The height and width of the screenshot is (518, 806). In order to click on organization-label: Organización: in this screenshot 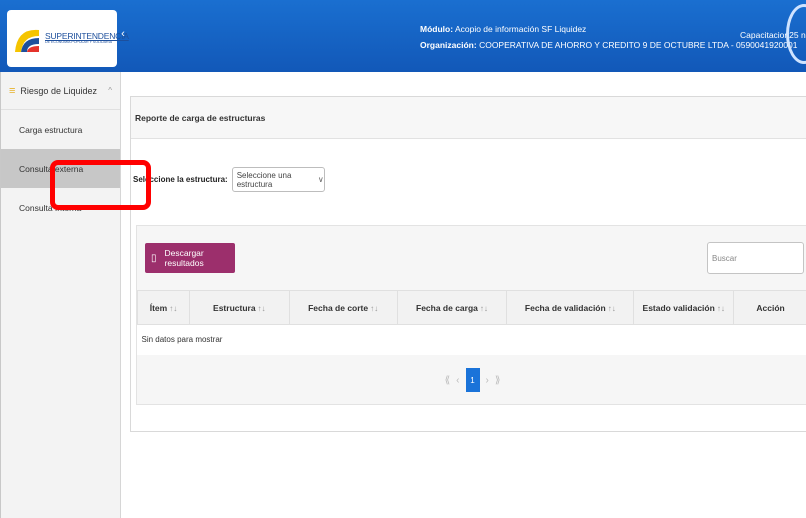, I will do `click(448, 45)`.